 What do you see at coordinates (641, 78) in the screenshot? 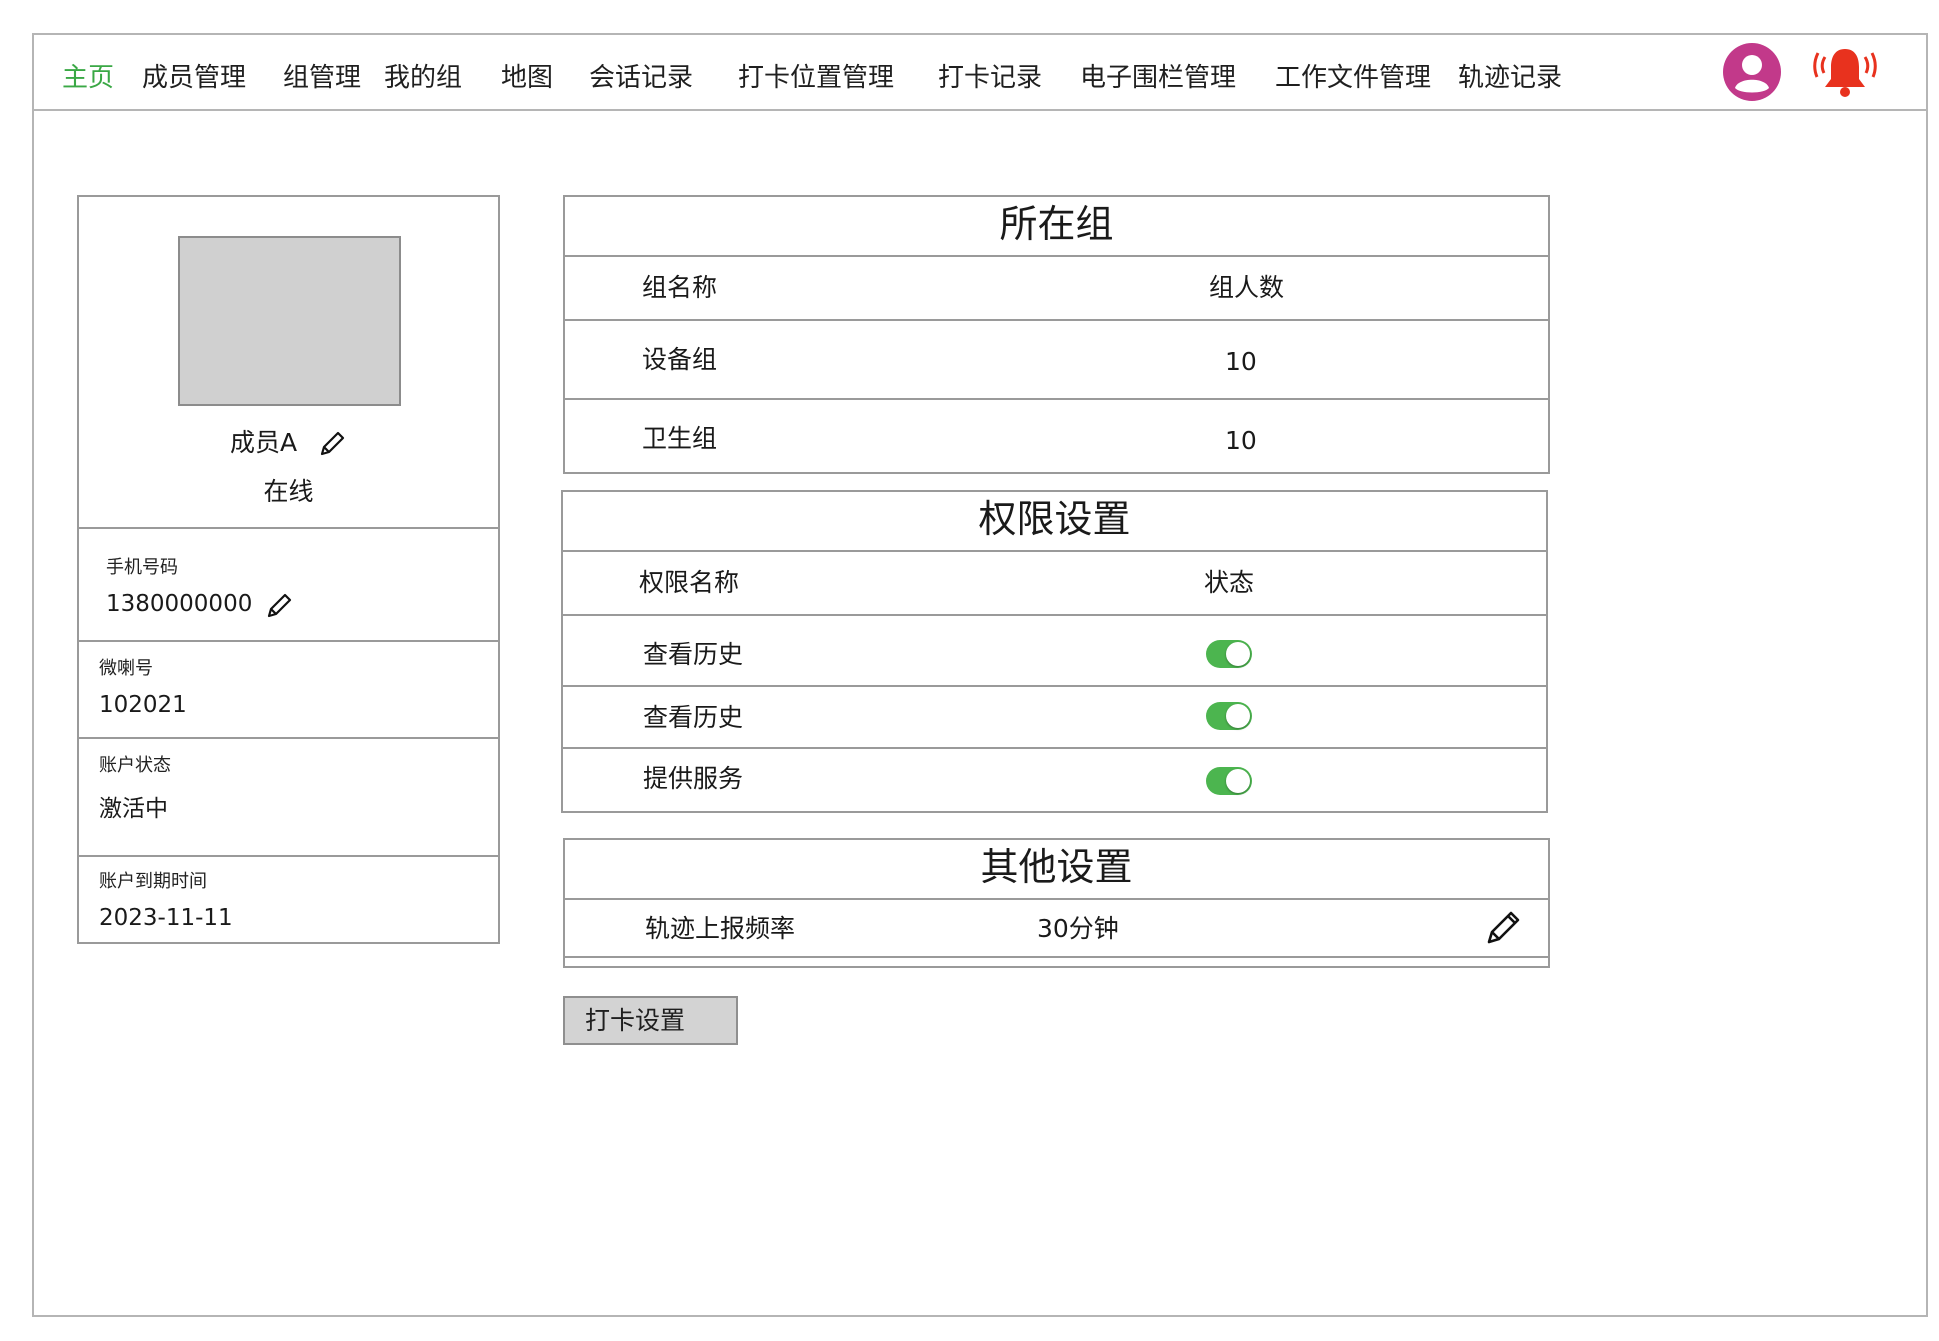
I see `nav-session-records: 会话记录` at bounding box center [641, 78].